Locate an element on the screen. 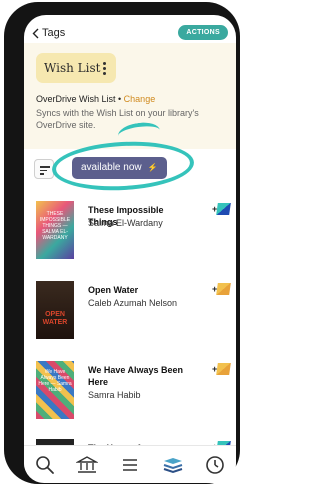 Image resolution: width=320 pixels, height=486 pixels. book-cover: OPEN WATER is located at coordinates (55, 310).